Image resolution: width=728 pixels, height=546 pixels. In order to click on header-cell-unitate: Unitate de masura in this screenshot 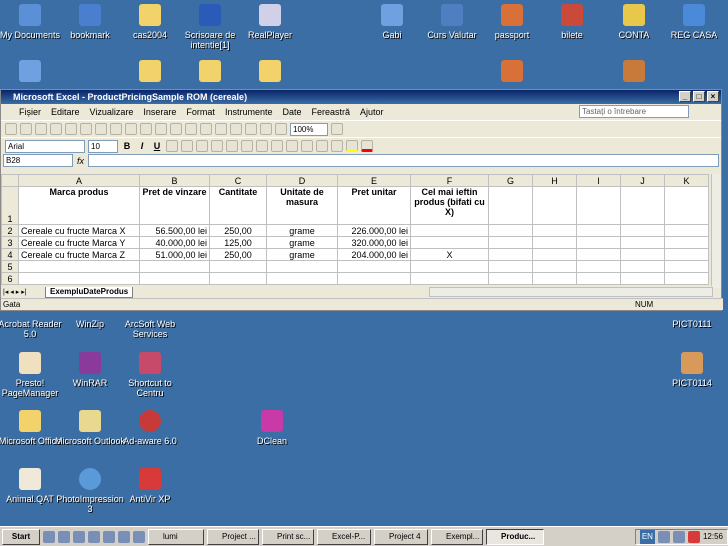, I will do `click(302, 205)`.